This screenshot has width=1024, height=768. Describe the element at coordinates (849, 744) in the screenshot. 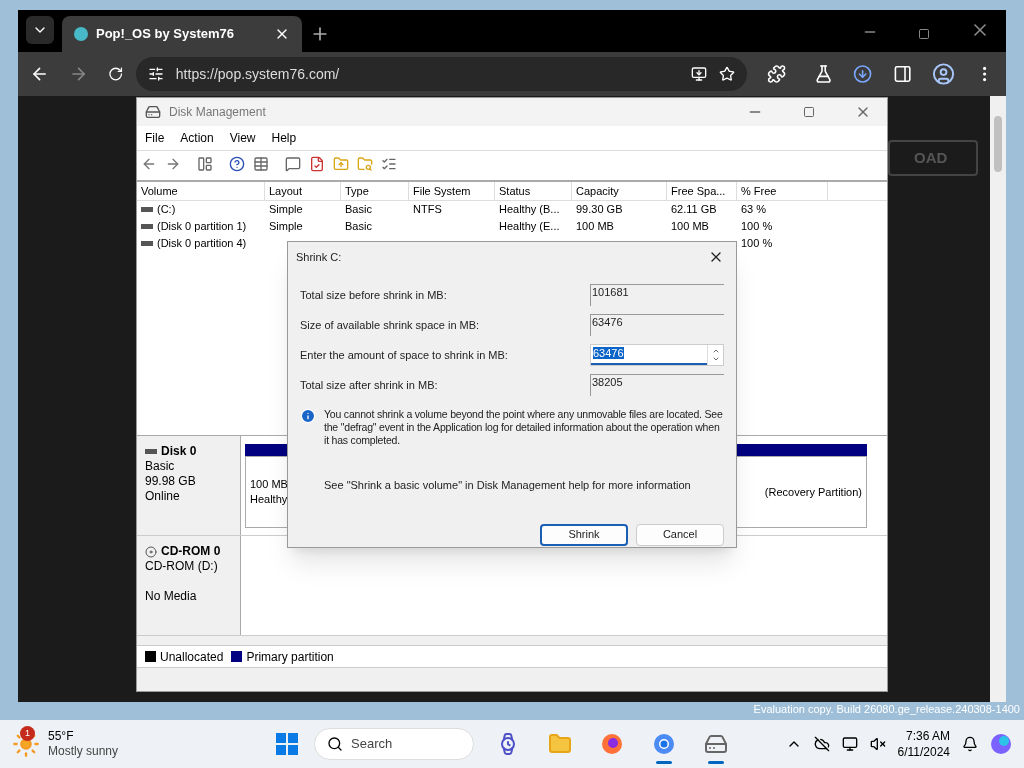

I see `monitor-icon` at that location.